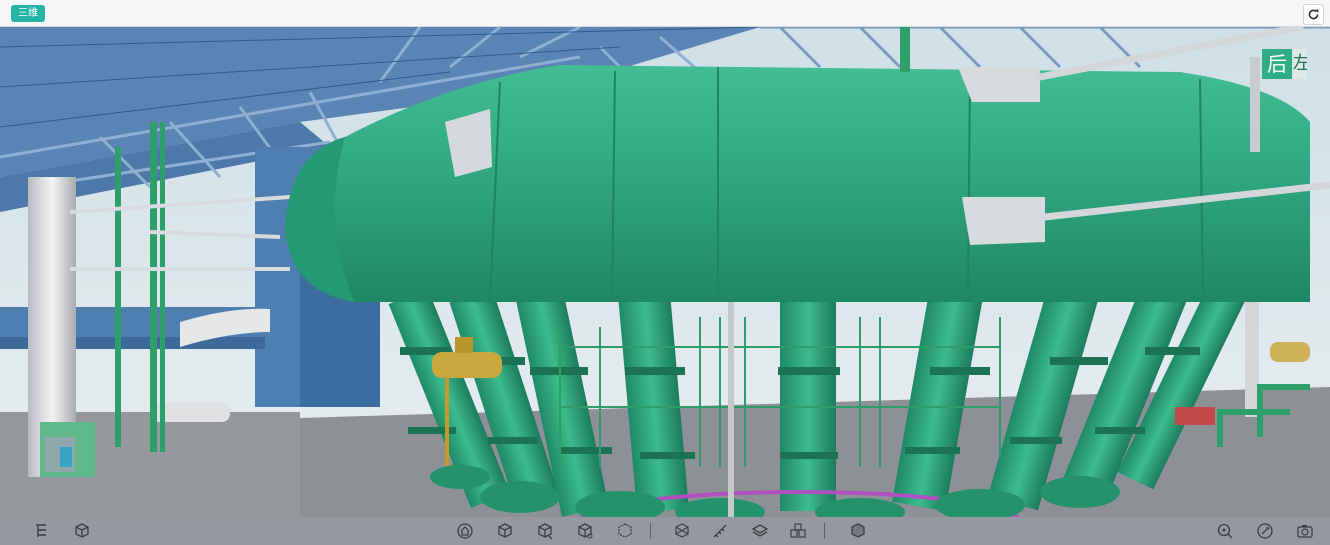 This screenshot has height=545, width=1330. What do you see at coordinates (665, 13) in the screenshot?
I see `top-bar: 三维` at bounding box center [665, 13].